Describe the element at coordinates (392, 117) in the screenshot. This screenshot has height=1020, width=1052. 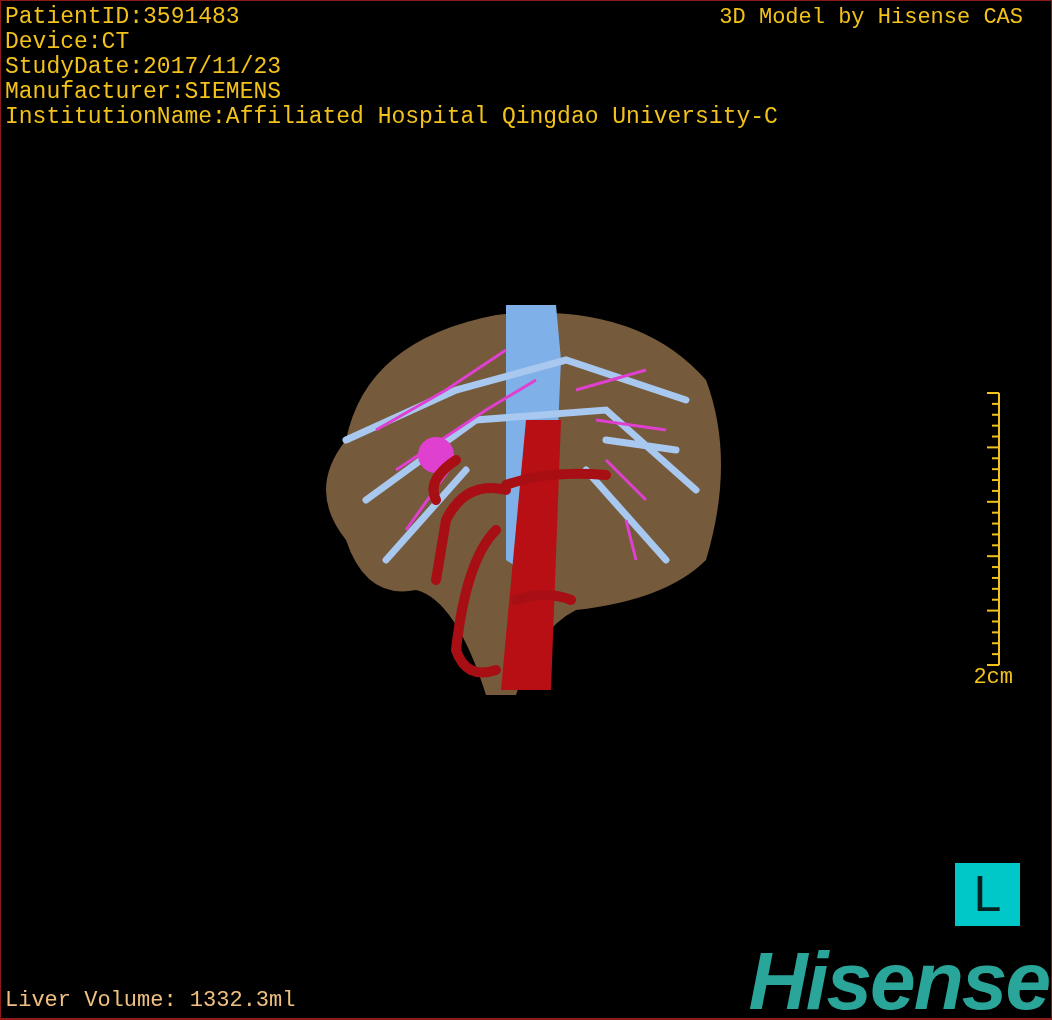
I see `info-text: InstitutionName:Affiliated Hospital Qingdao University-C` at that location.